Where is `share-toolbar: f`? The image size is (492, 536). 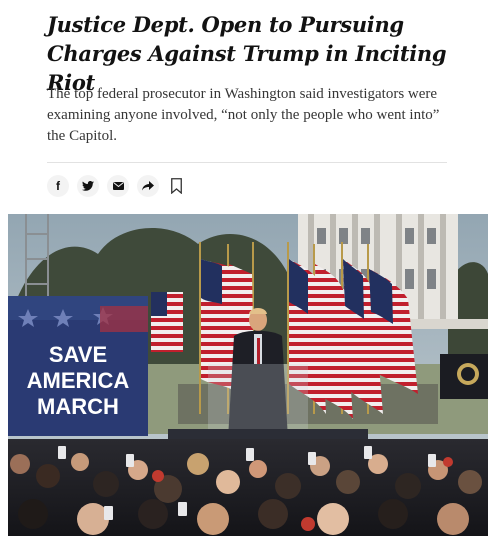 share-toolbar: f is located at coordinates (116, 186).